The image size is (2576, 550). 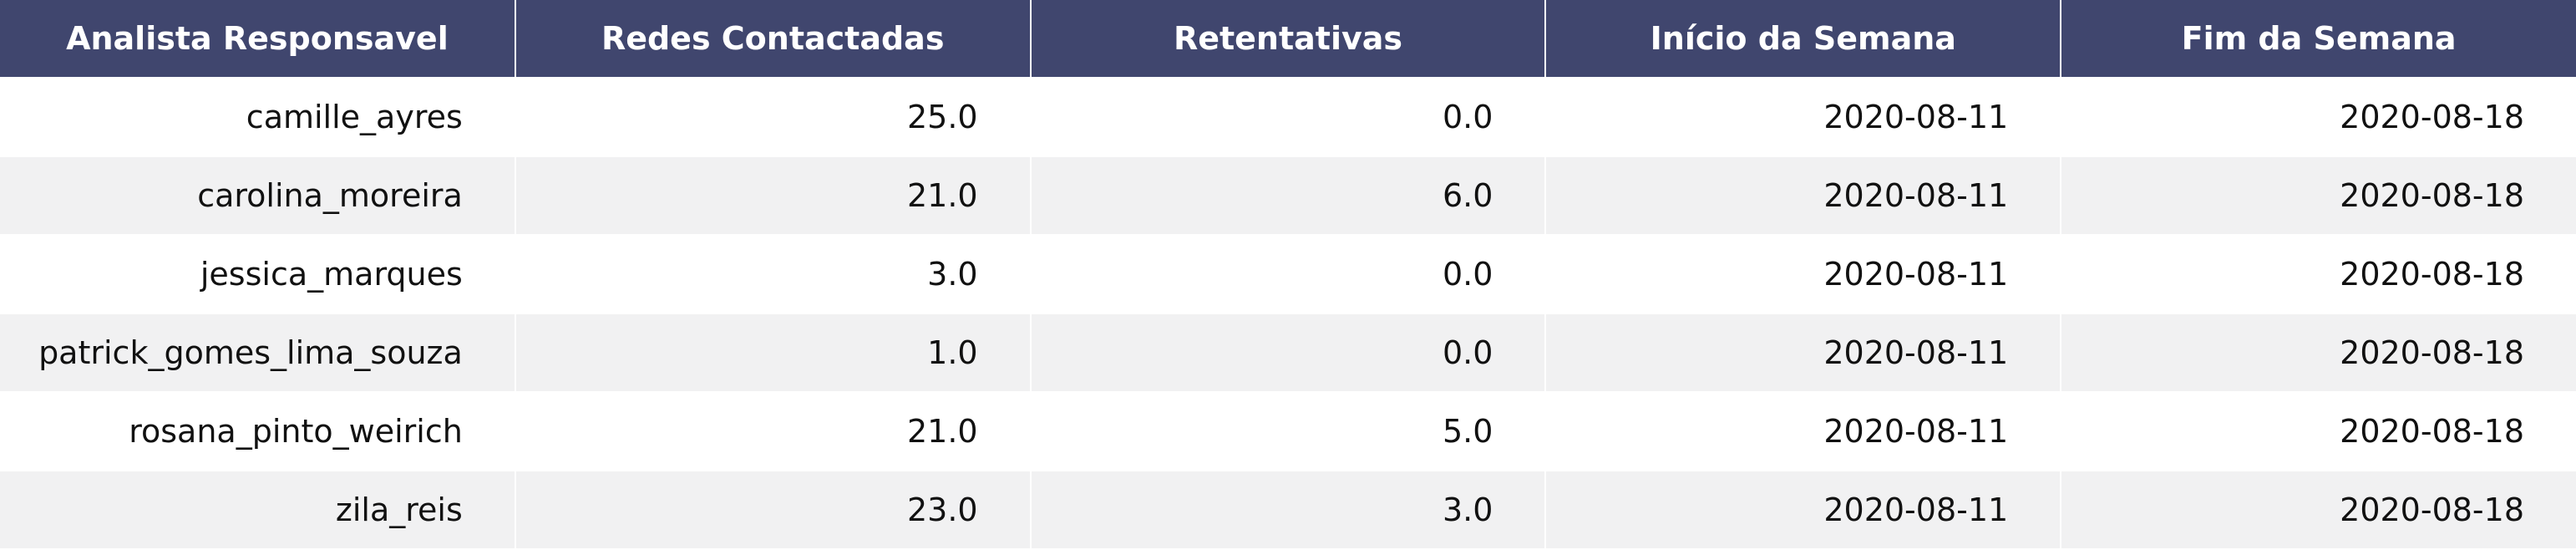 What do you see at coordinates (258, 117) in the screenshot?
I see `cell-analista: camille_ayres` at bounding box center [258, 117].